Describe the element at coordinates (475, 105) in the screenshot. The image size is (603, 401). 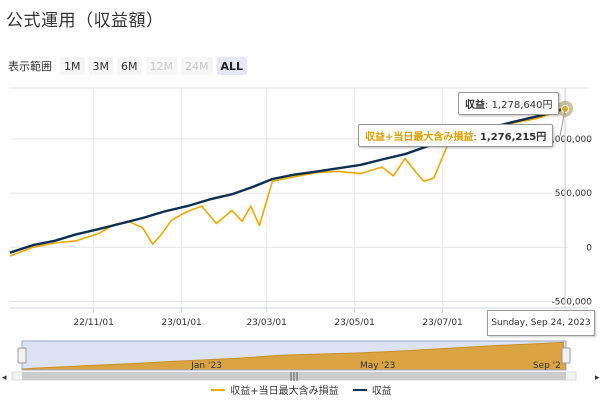
I see `tooltip-profit-label: 収益` at that location.